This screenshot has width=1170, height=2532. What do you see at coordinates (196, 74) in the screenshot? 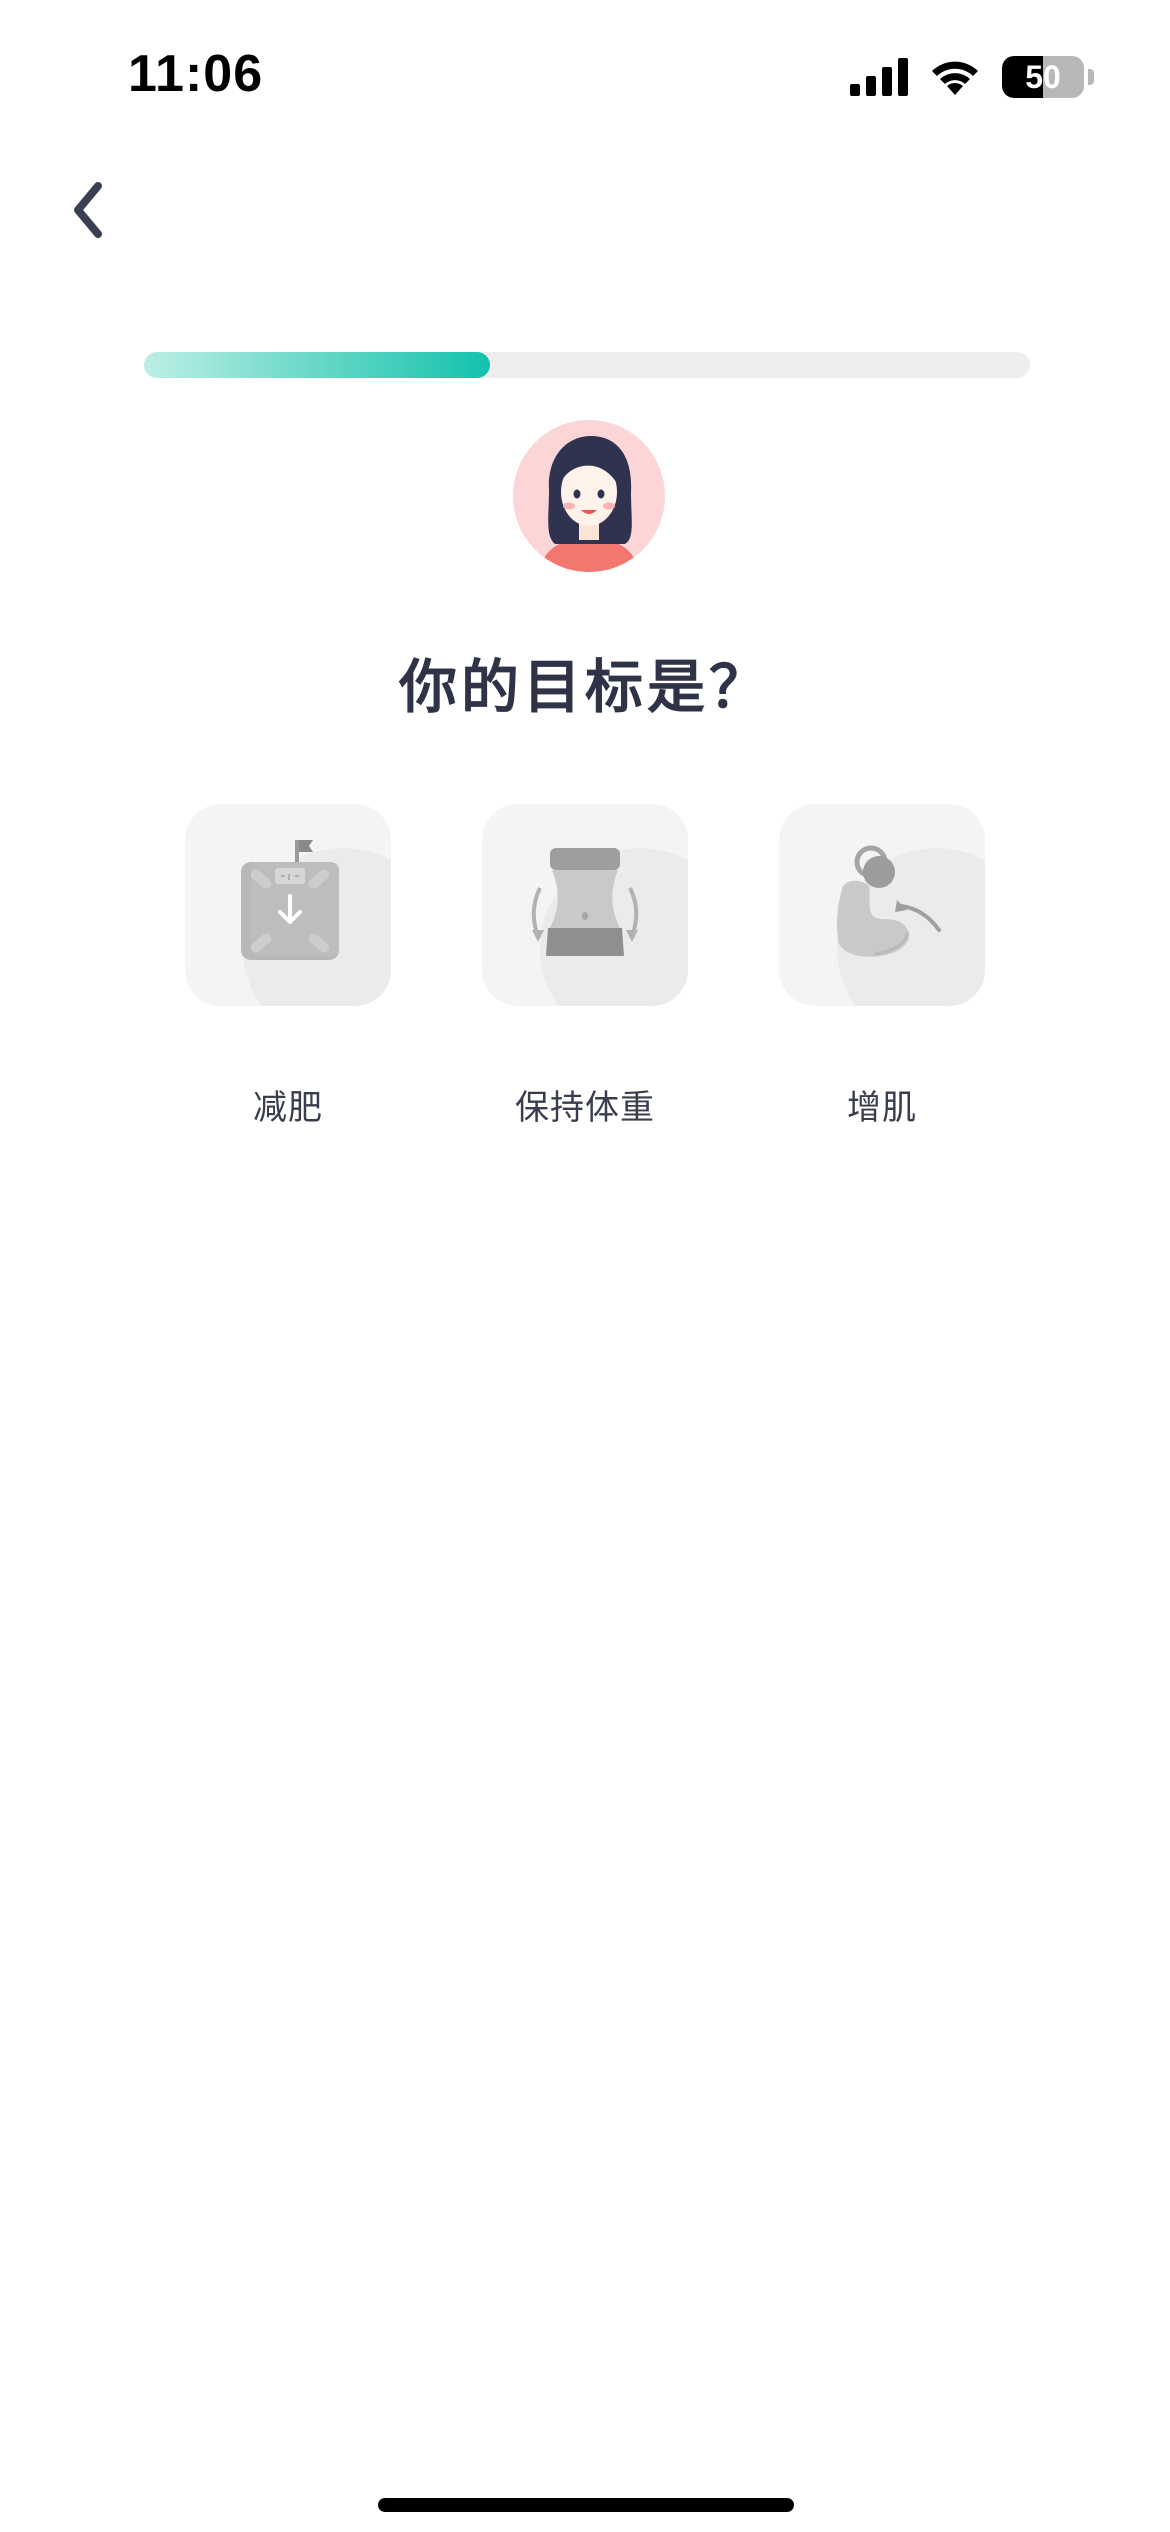
I see `status-time: 11:06` at bounding box center [196, 74].